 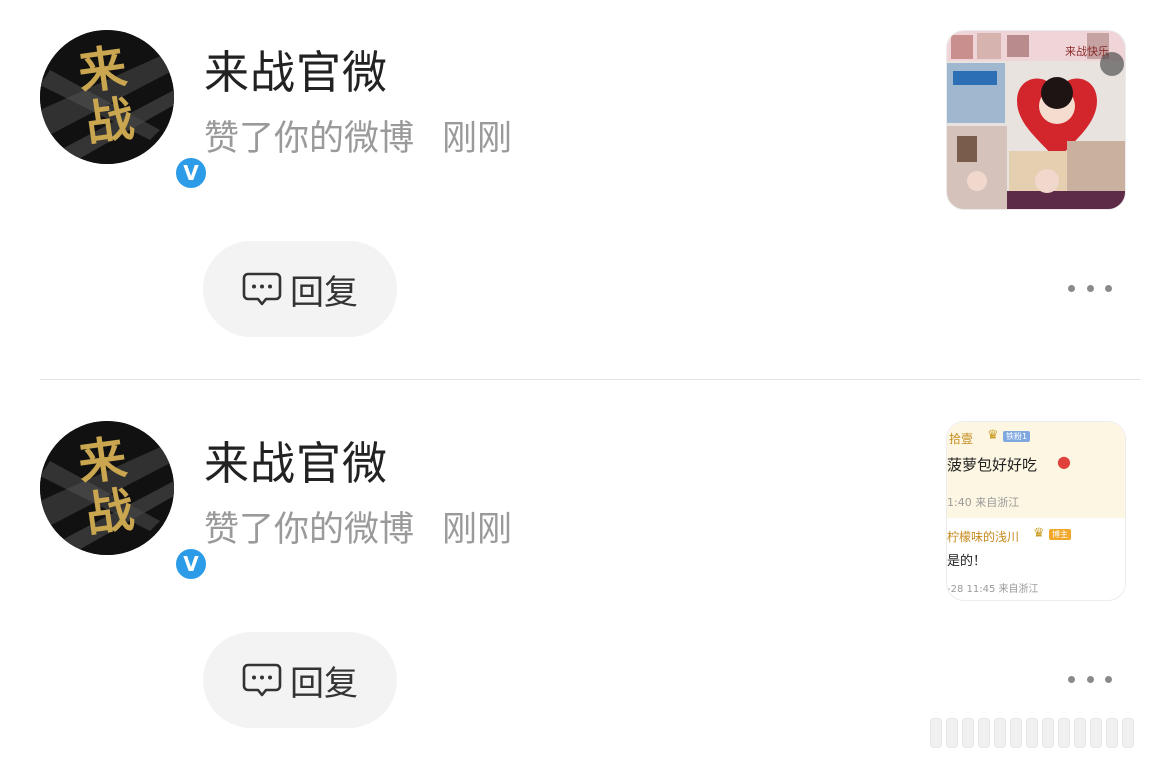 What do you see at coordinates (1036, 120) in the screenshot?
I see `post-thumbnail: 来战快乐` at bounding box center [1036, 120].